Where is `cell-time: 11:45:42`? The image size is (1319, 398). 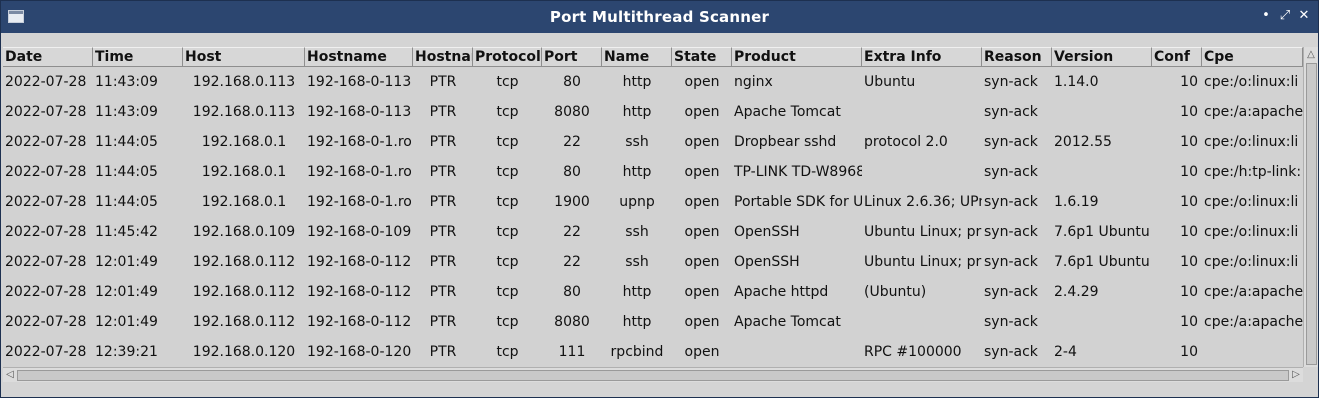
cell-time: 11:45:42 is located at coordinates (126, 232).